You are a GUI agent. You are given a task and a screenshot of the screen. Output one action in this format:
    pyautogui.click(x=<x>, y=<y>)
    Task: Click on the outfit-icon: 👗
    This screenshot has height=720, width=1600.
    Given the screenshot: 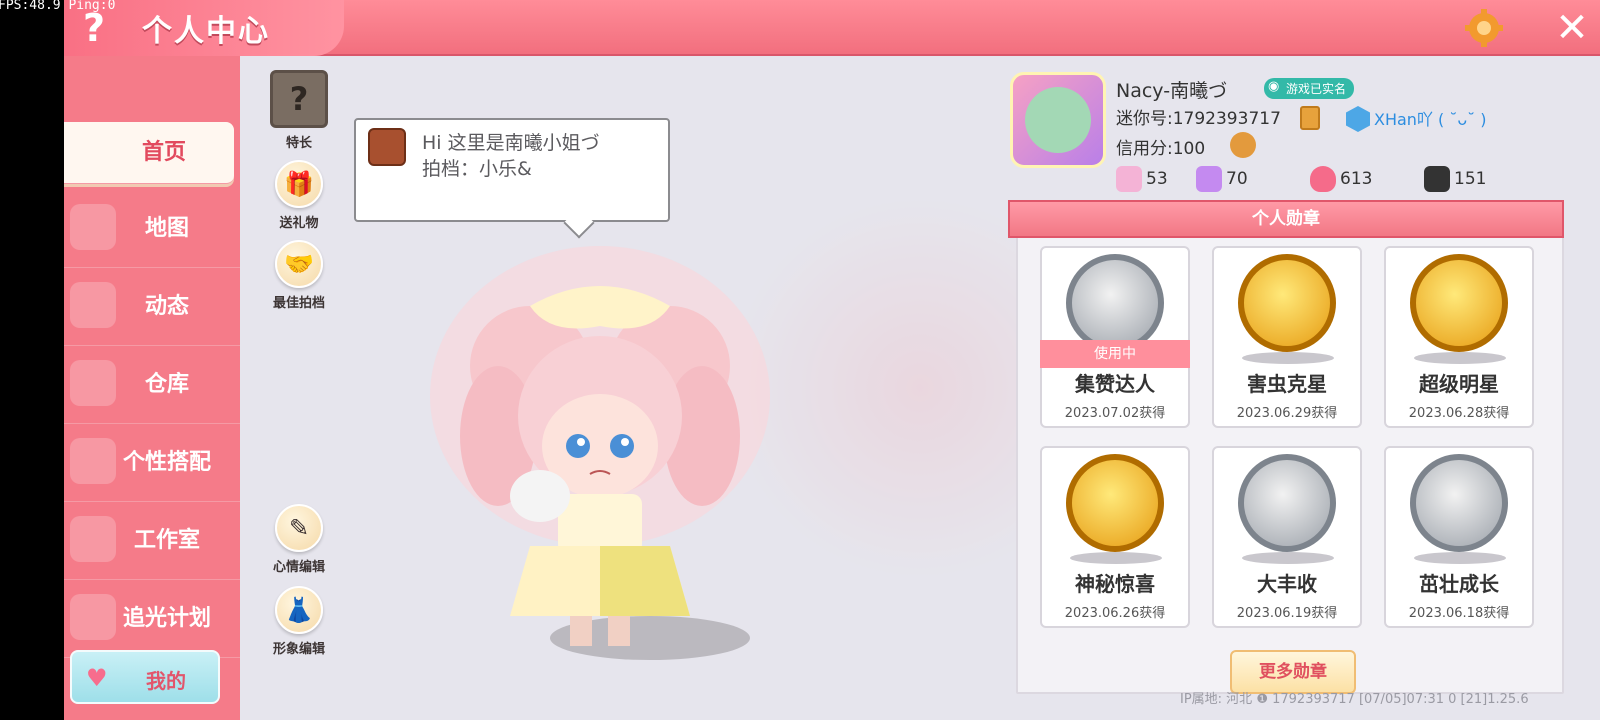 What is the action you would take?
    pyautogui.click(x=299, y=610)
    